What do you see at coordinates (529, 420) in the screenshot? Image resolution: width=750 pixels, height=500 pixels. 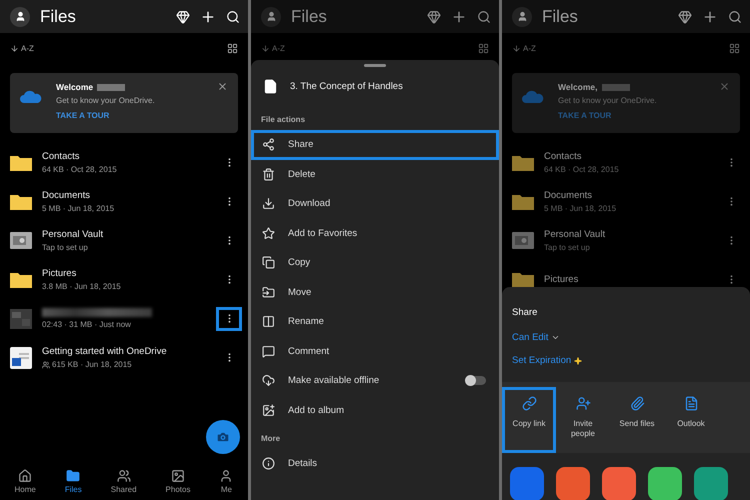 I see `share-option: Copy link` at bounding box center [529, 420].